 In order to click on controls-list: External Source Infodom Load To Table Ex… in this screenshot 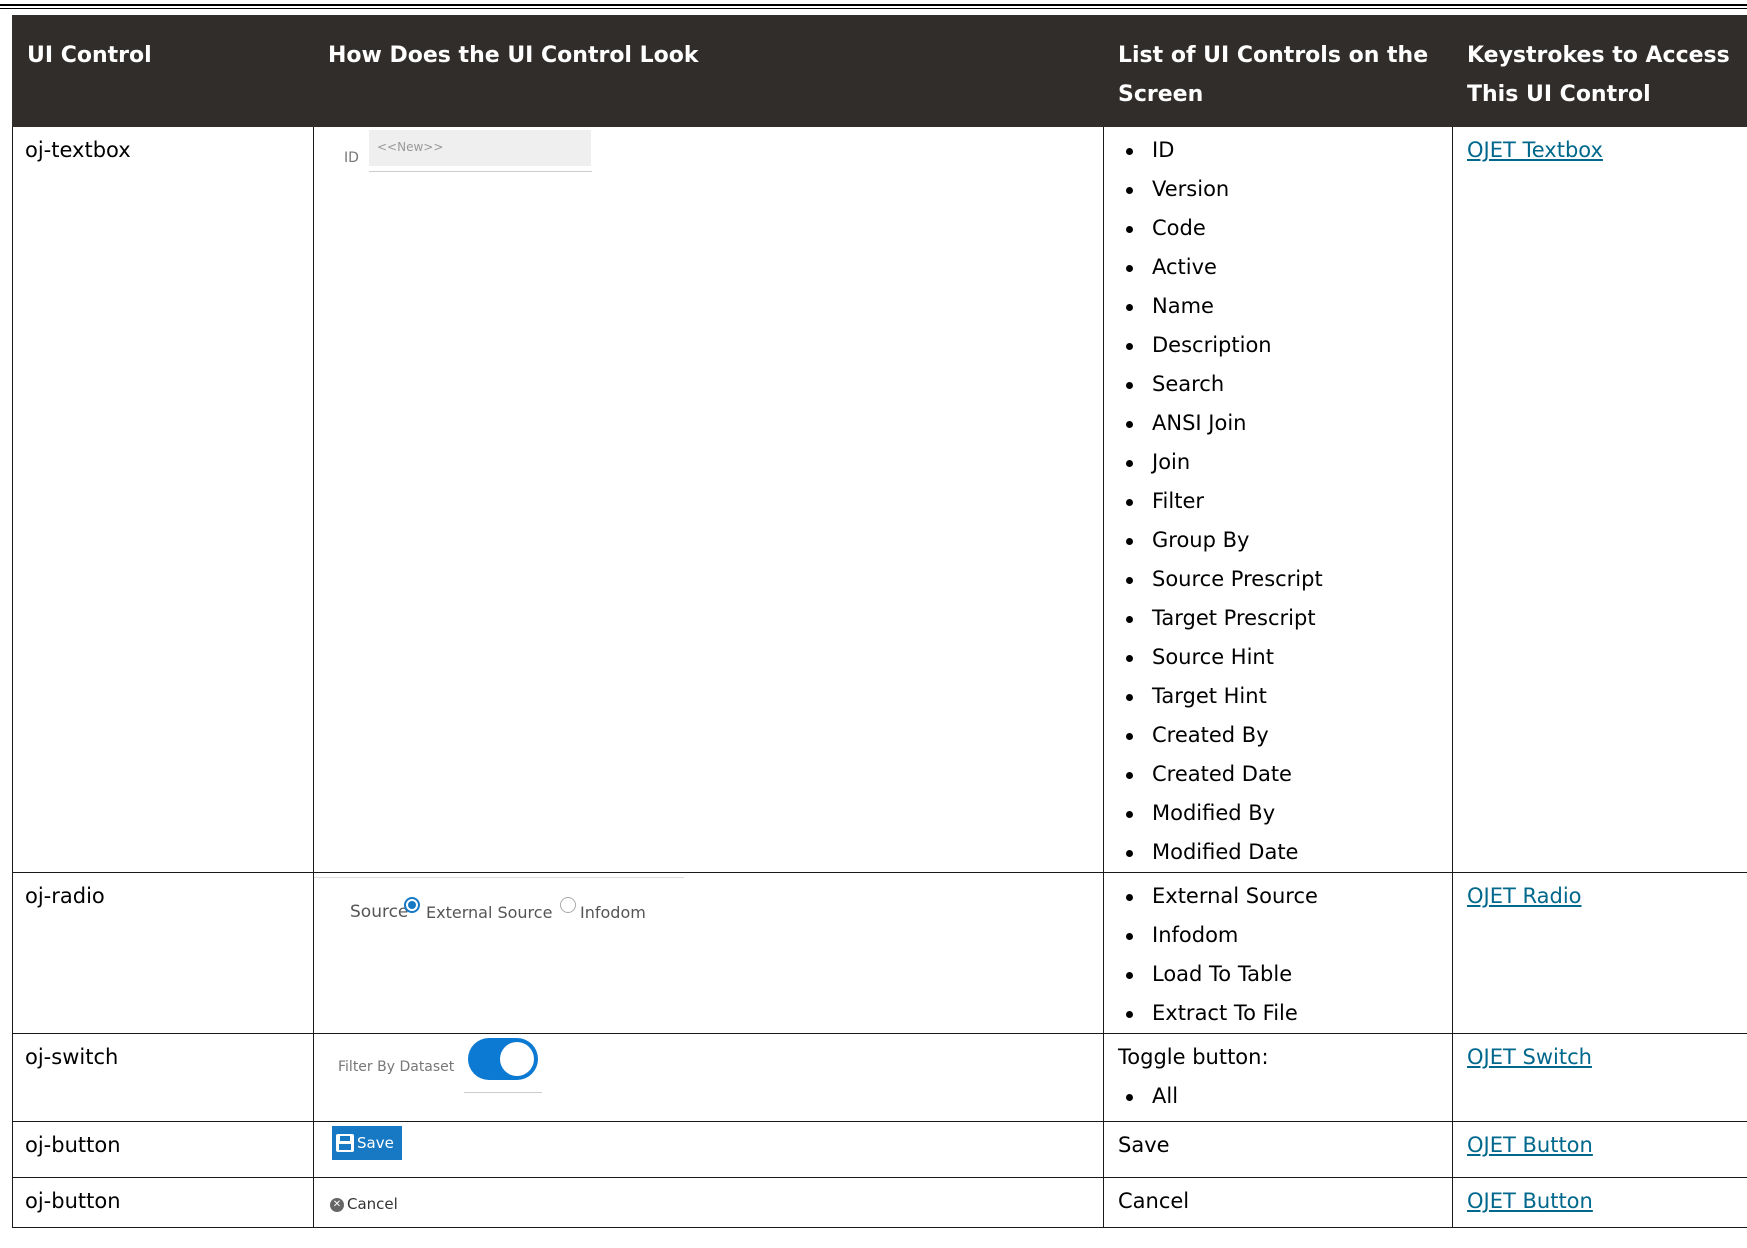, I will do `click(1278, 955)`.